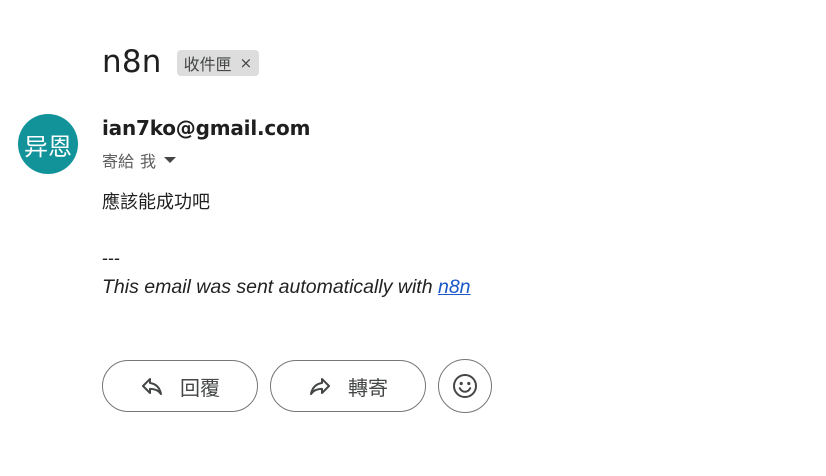 Image resolution: width=826 pixels, height=476 pixels. I want to click on inbox-label-chip: 收件匣 ×, so click(218, 63).